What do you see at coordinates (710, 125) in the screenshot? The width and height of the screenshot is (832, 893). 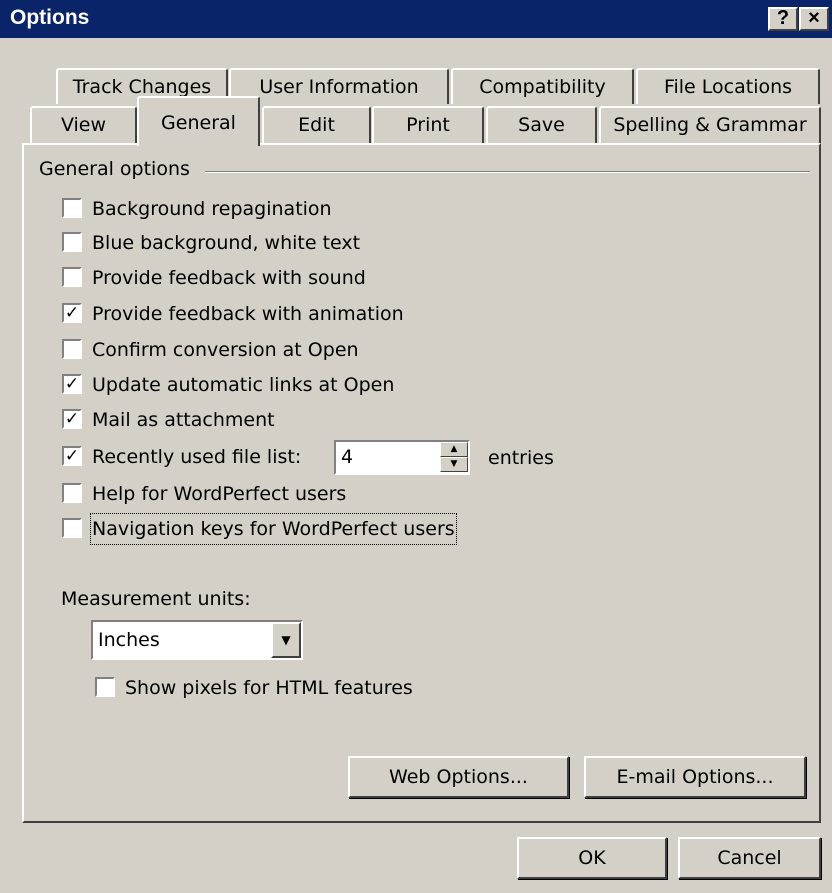 I see `tab-spelling-grammar: Spelling & Grammar` at bounding box center [710, 125].